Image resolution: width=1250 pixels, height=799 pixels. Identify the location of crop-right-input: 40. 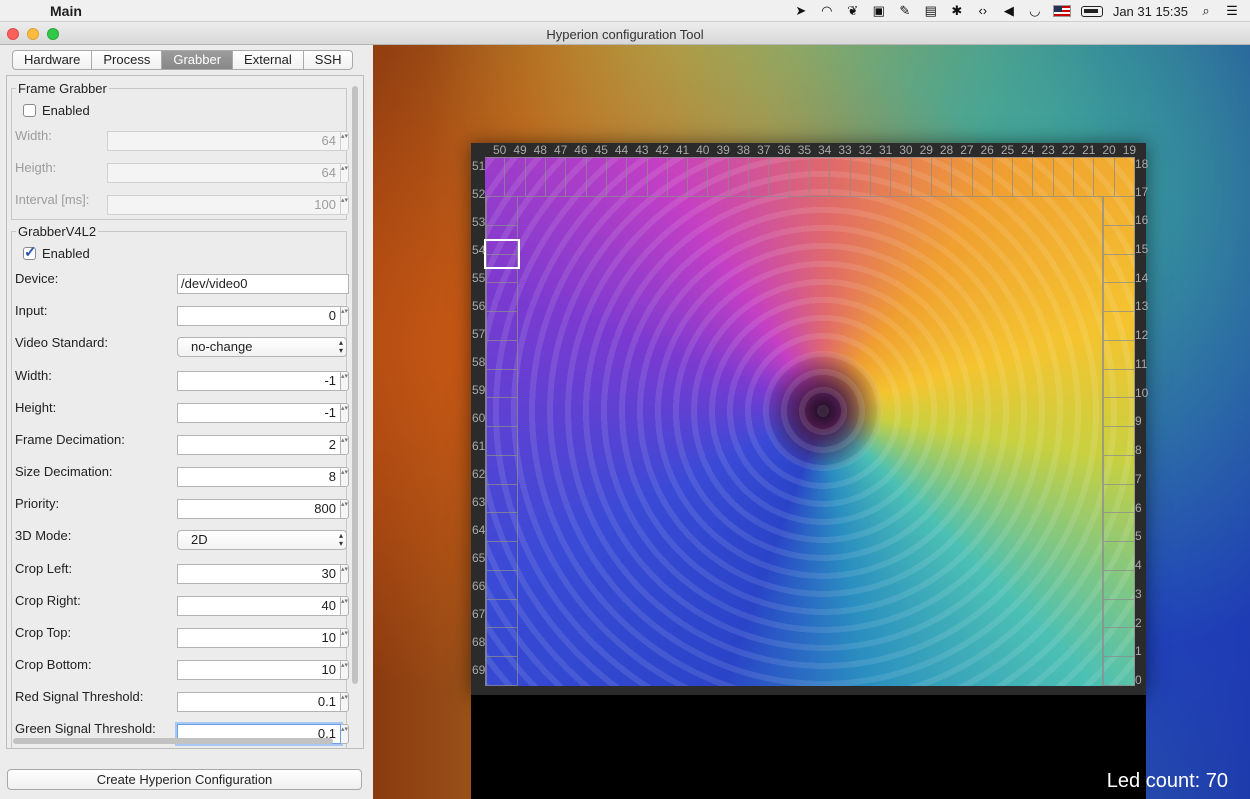
(259, 606).